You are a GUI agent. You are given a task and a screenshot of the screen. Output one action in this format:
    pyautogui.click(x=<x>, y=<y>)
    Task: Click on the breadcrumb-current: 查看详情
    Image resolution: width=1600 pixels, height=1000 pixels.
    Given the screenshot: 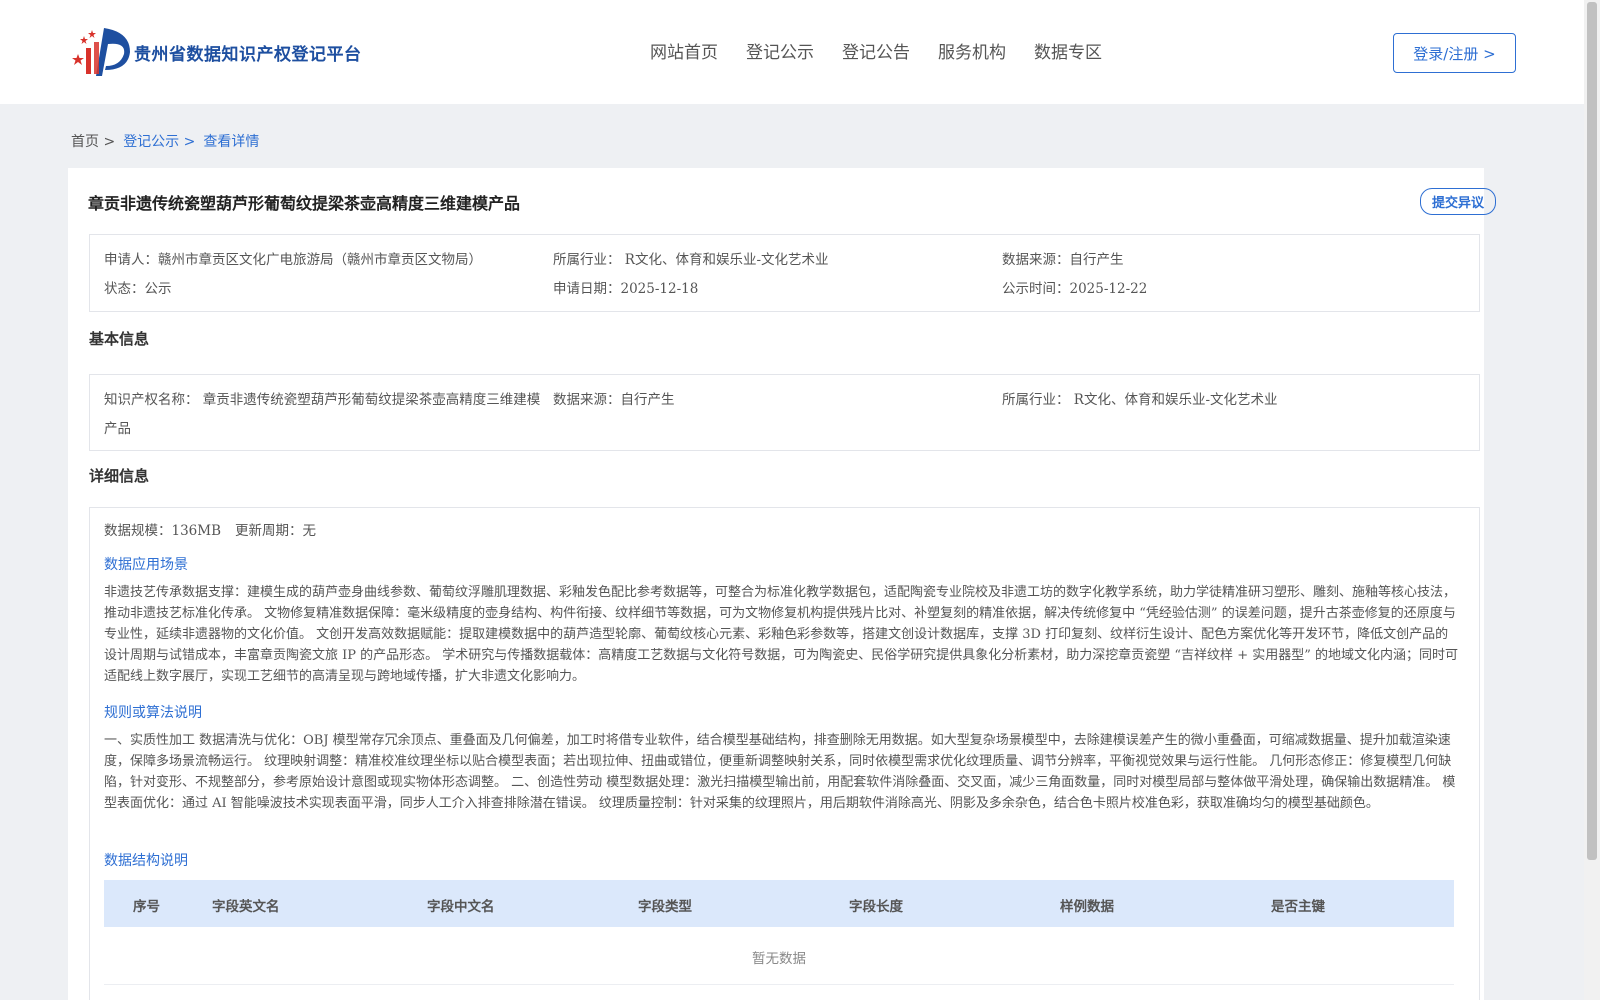 What is the action you would take?
    pyautogui.click(x=231, y=142)
    